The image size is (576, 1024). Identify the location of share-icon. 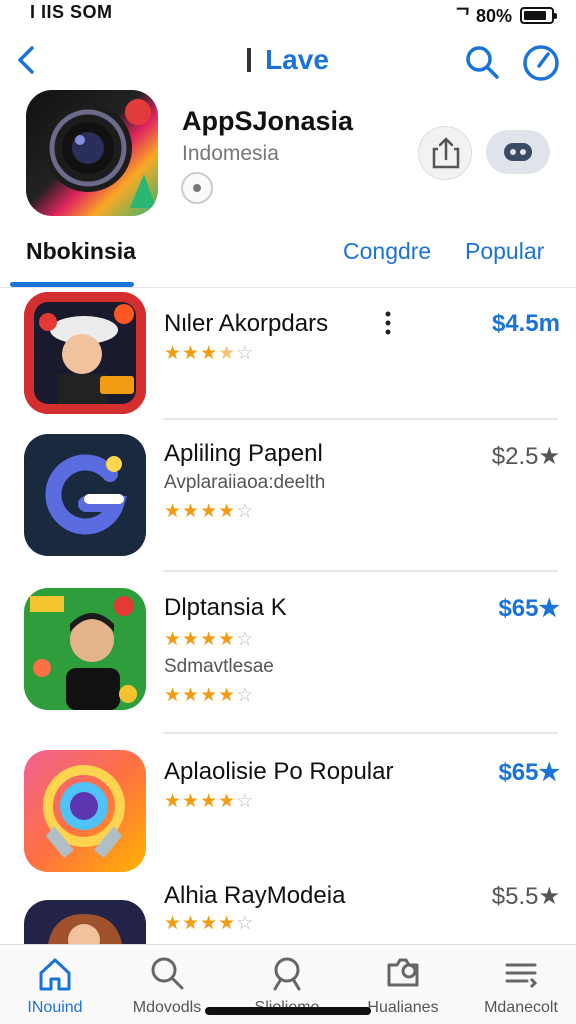
(446, 153).